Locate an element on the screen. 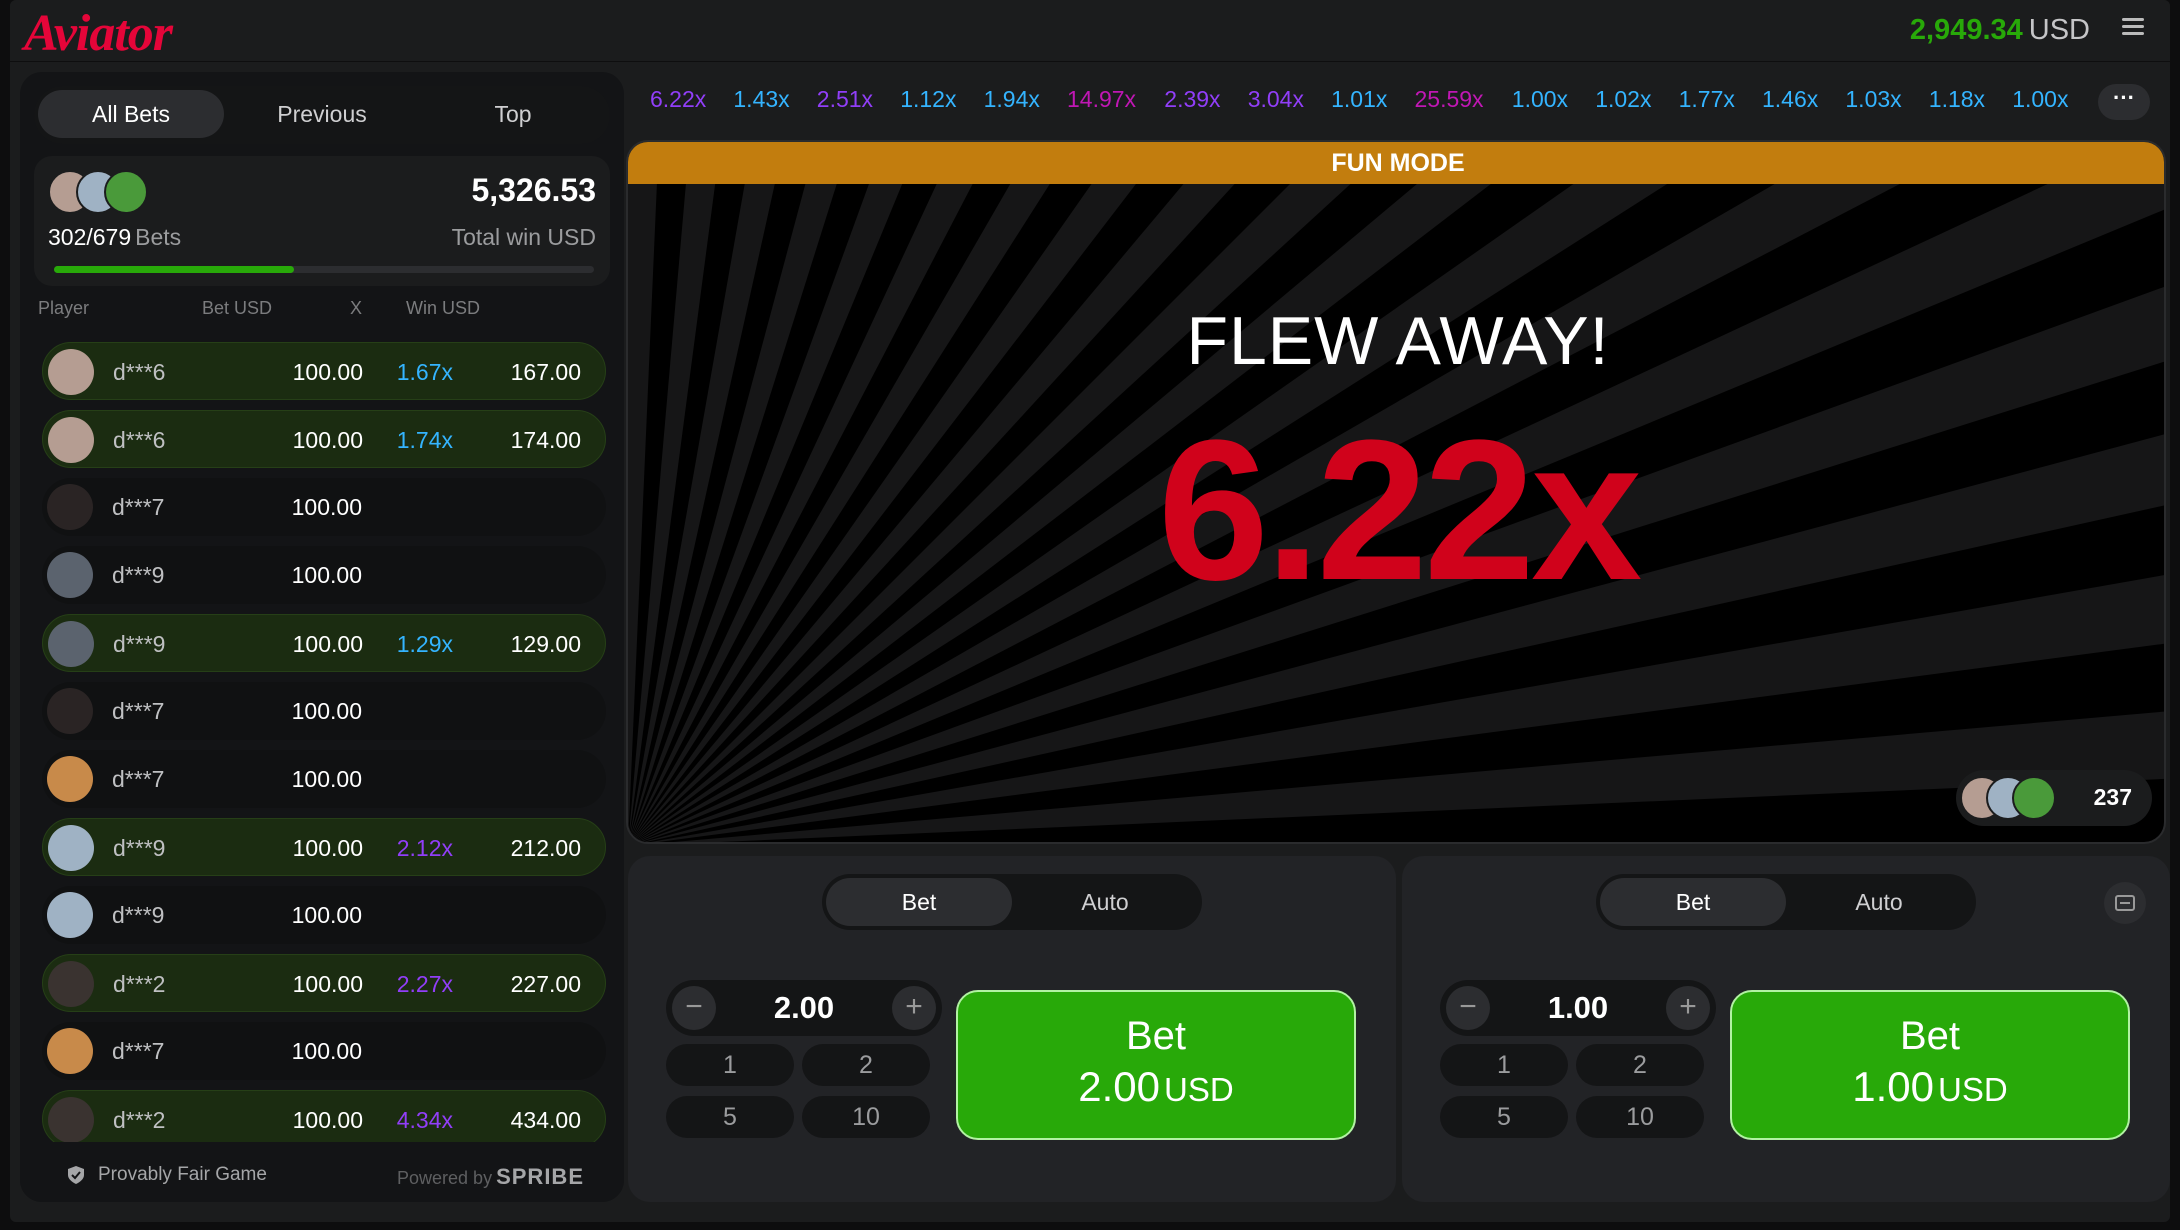  bets-panel-footer: Provably Fair Game Powered by SPRIBE is located at coordinates (322, 1176).